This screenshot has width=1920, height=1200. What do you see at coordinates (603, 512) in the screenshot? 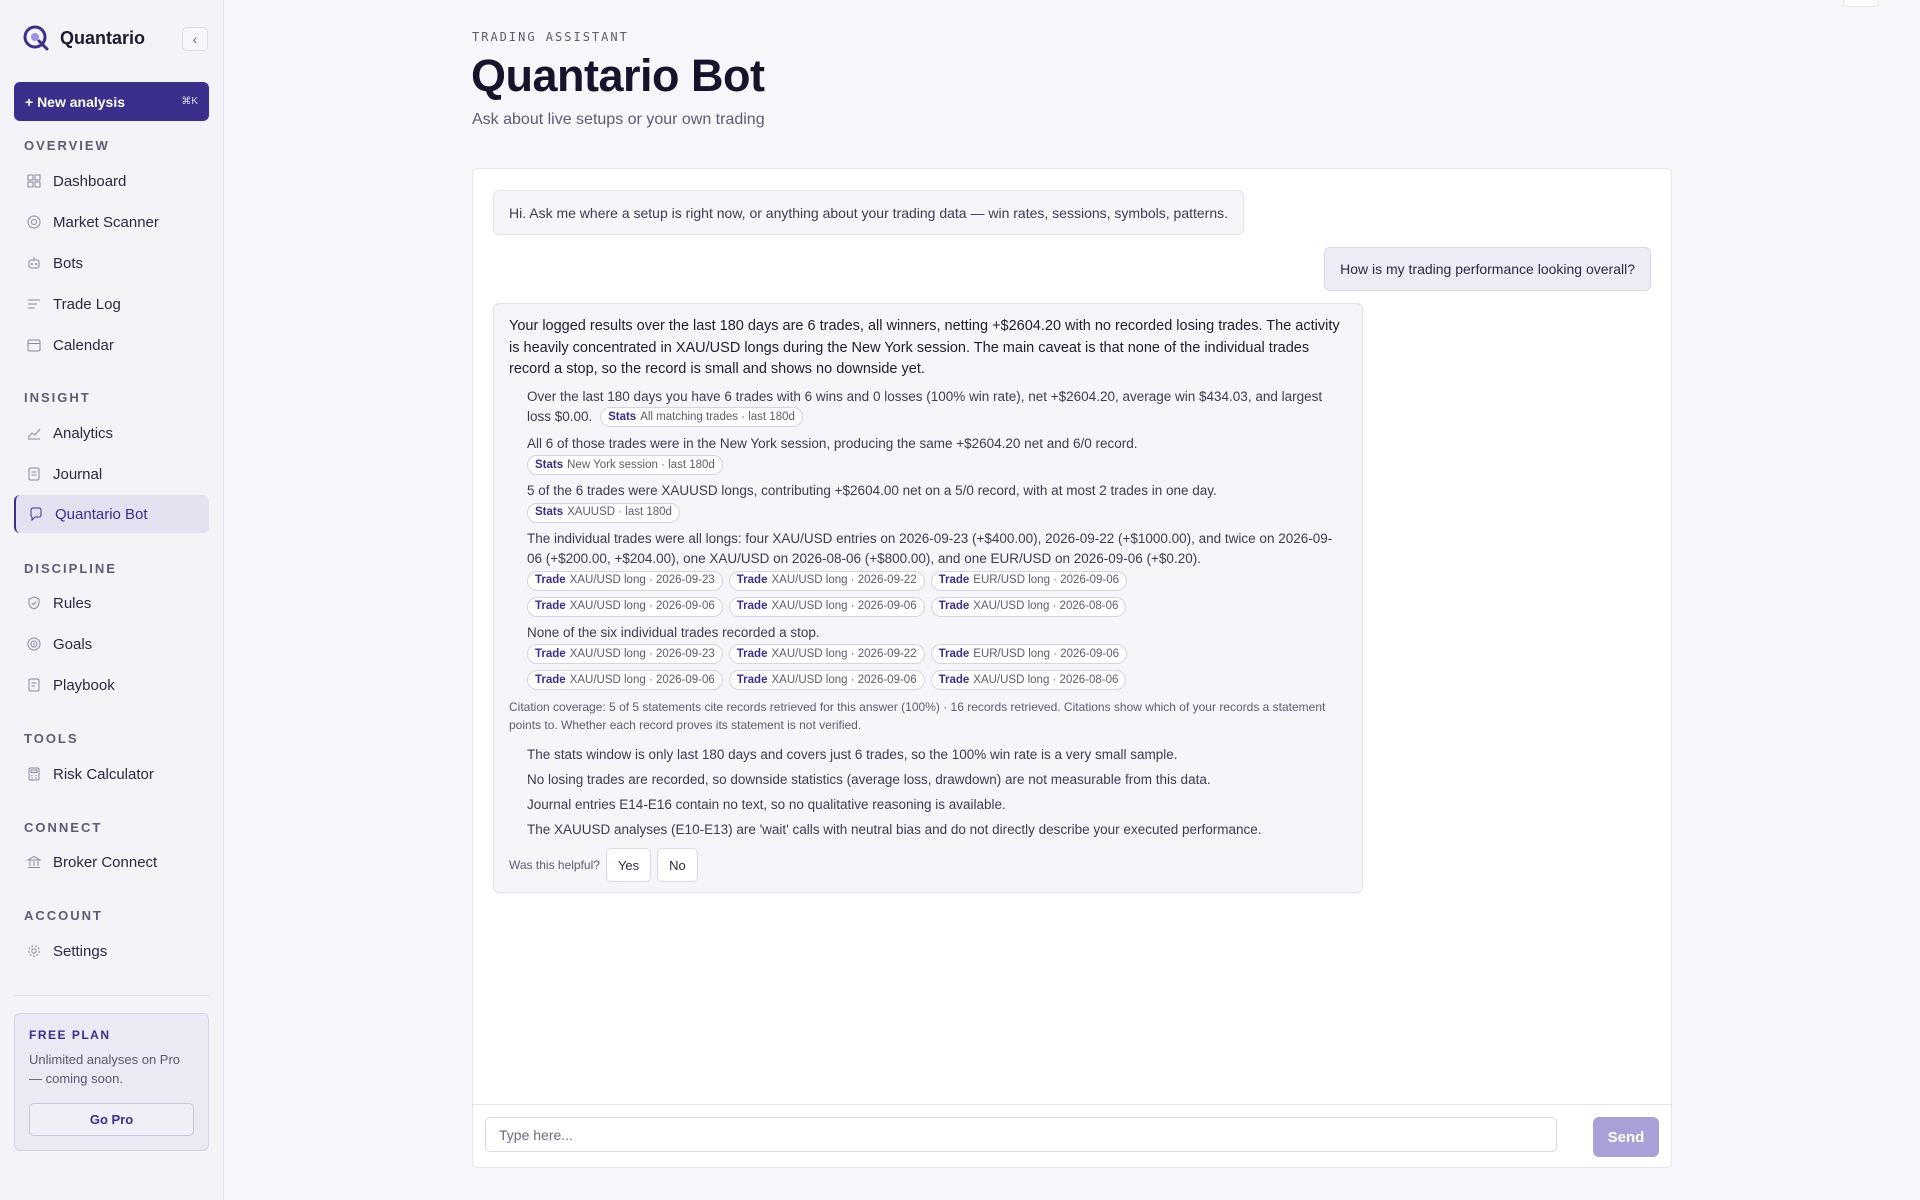
I see `citation-chip: Stats XAUUSD · last 180d` at bounding box center [603, 512].